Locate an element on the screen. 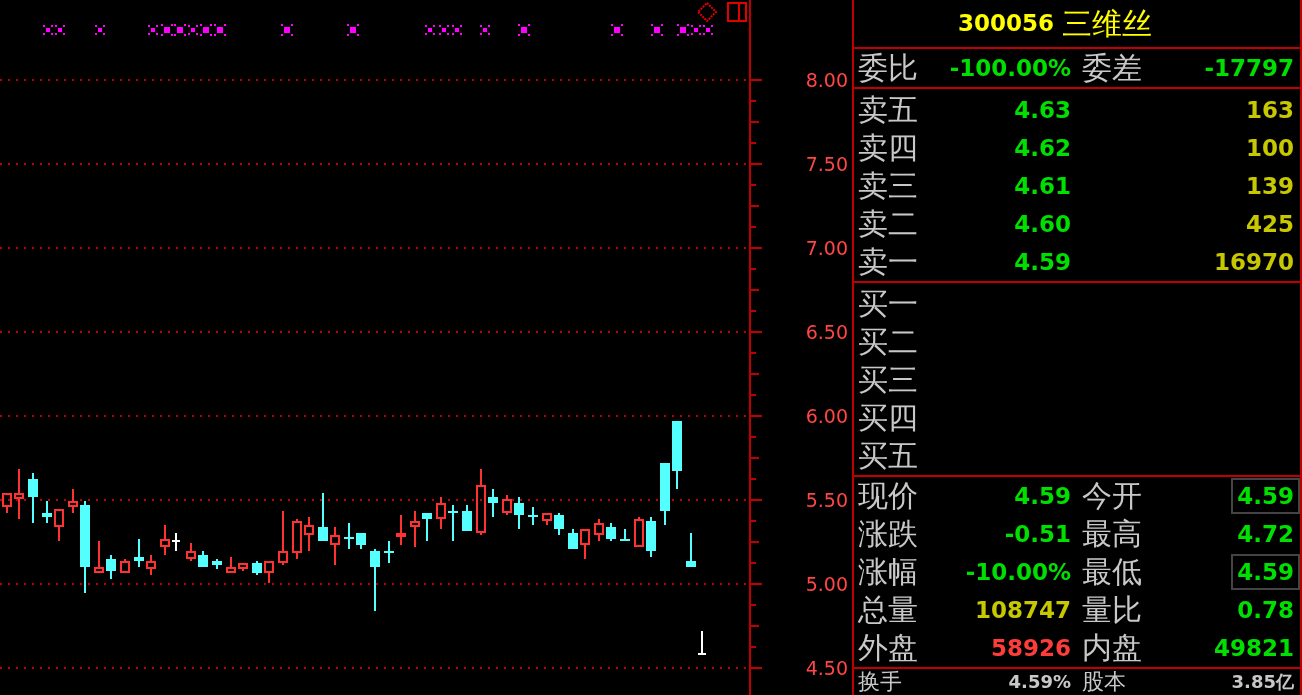 This screenshot has height=695, width=1302. axis-label: 5.00 is located at coordinates (826, 584).